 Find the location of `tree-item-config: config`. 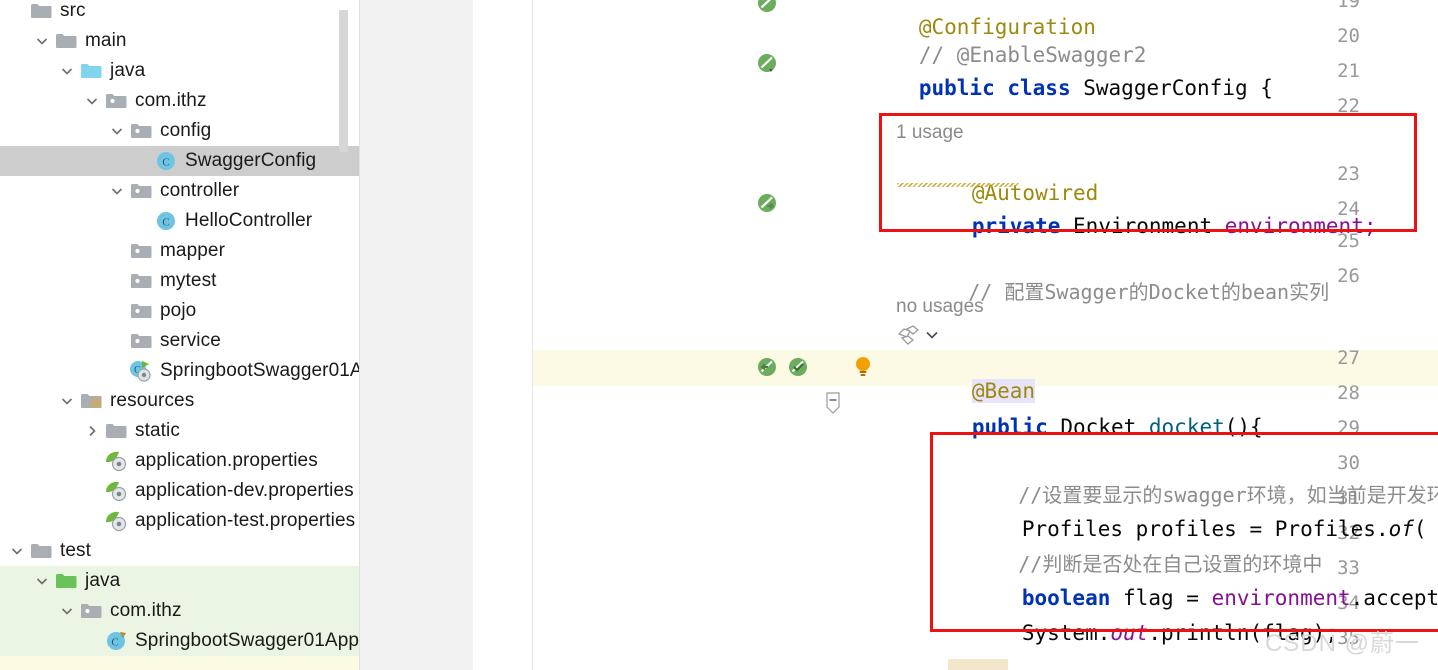

tree-item-config: config is located at coordinates (180, 131).